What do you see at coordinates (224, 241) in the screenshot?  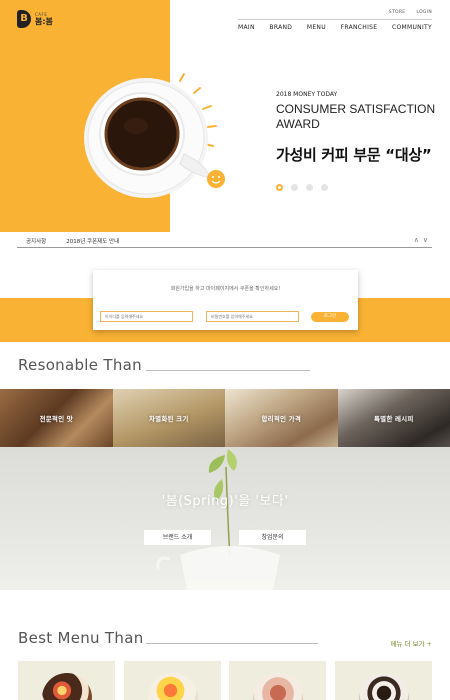 I see `notice-bar: 공지사항 2018년 쿠폰제도 안내 ∧ ∨` at bounding box center [224, 241].